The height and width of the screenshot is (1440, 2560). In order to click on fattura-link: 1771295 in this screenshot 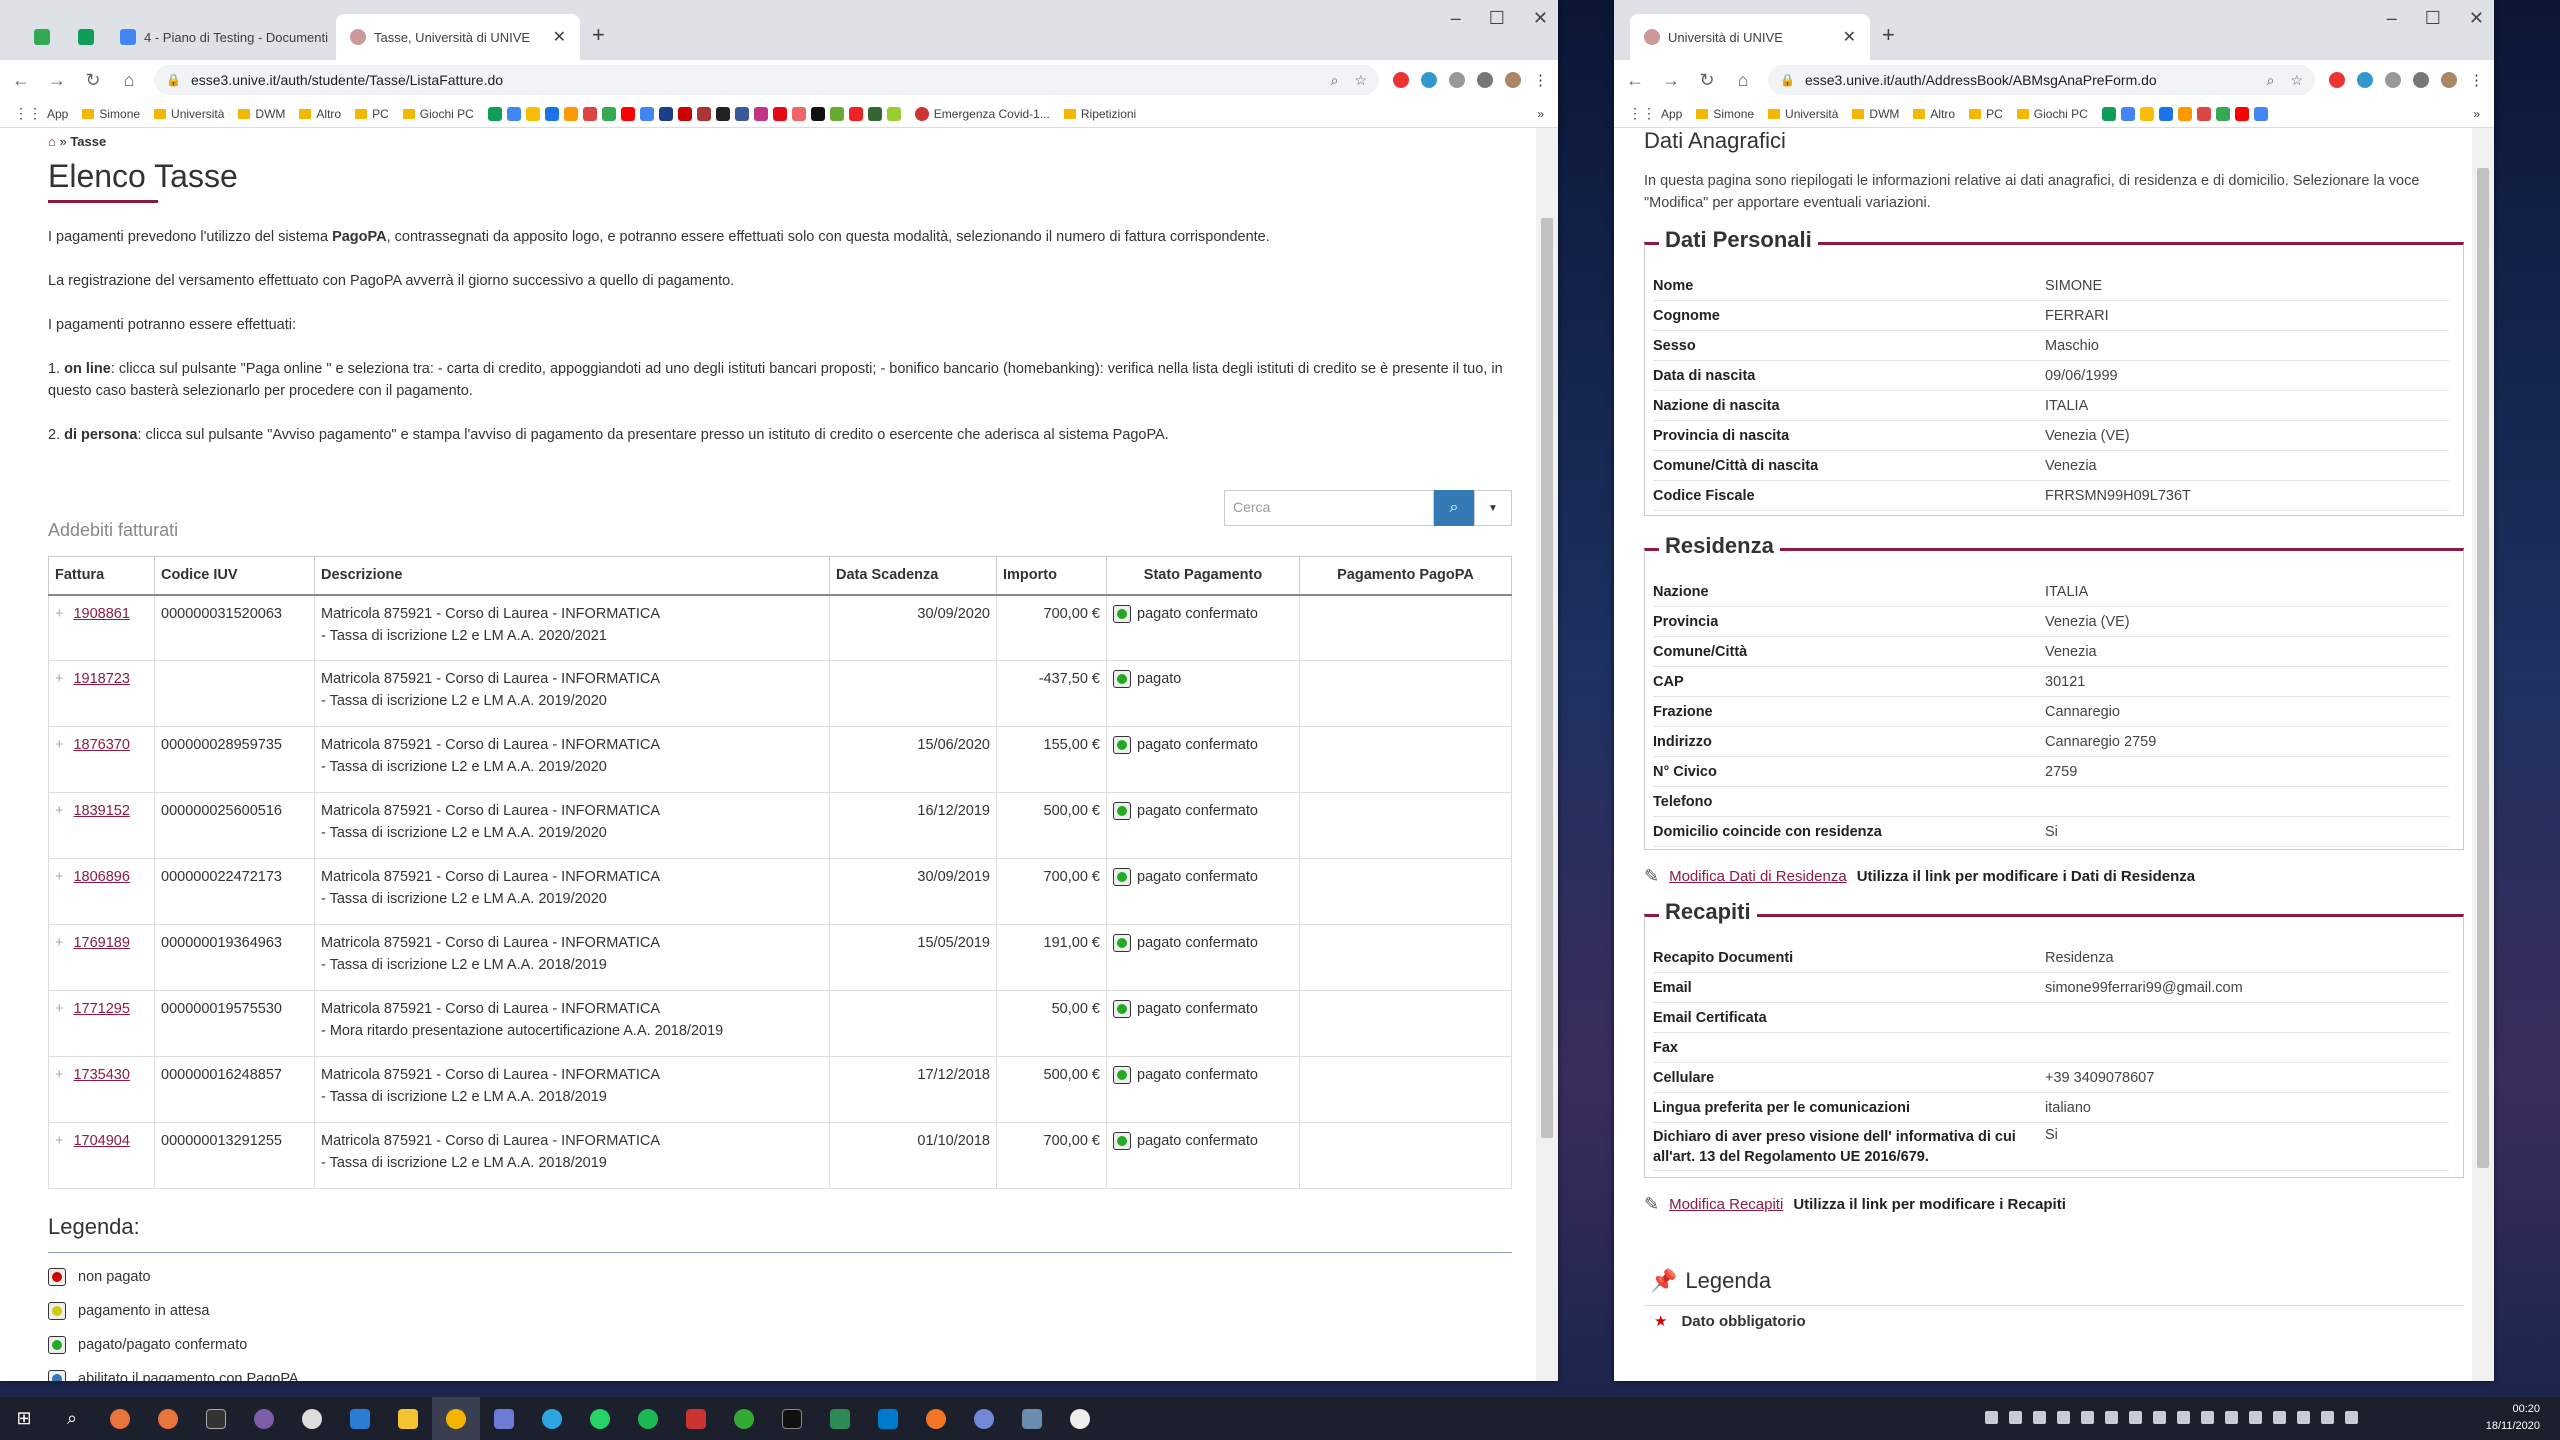, I will do `click(101, 1009)`.